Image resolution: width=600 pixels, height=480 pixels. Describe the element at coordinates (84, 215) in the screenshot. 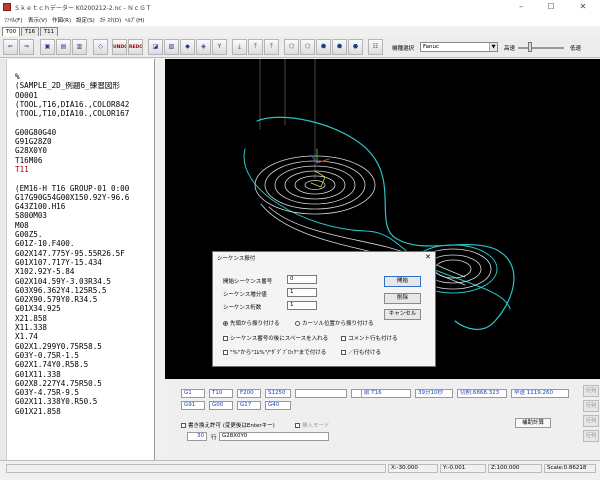

I see `code-line: S800M03` at that location.